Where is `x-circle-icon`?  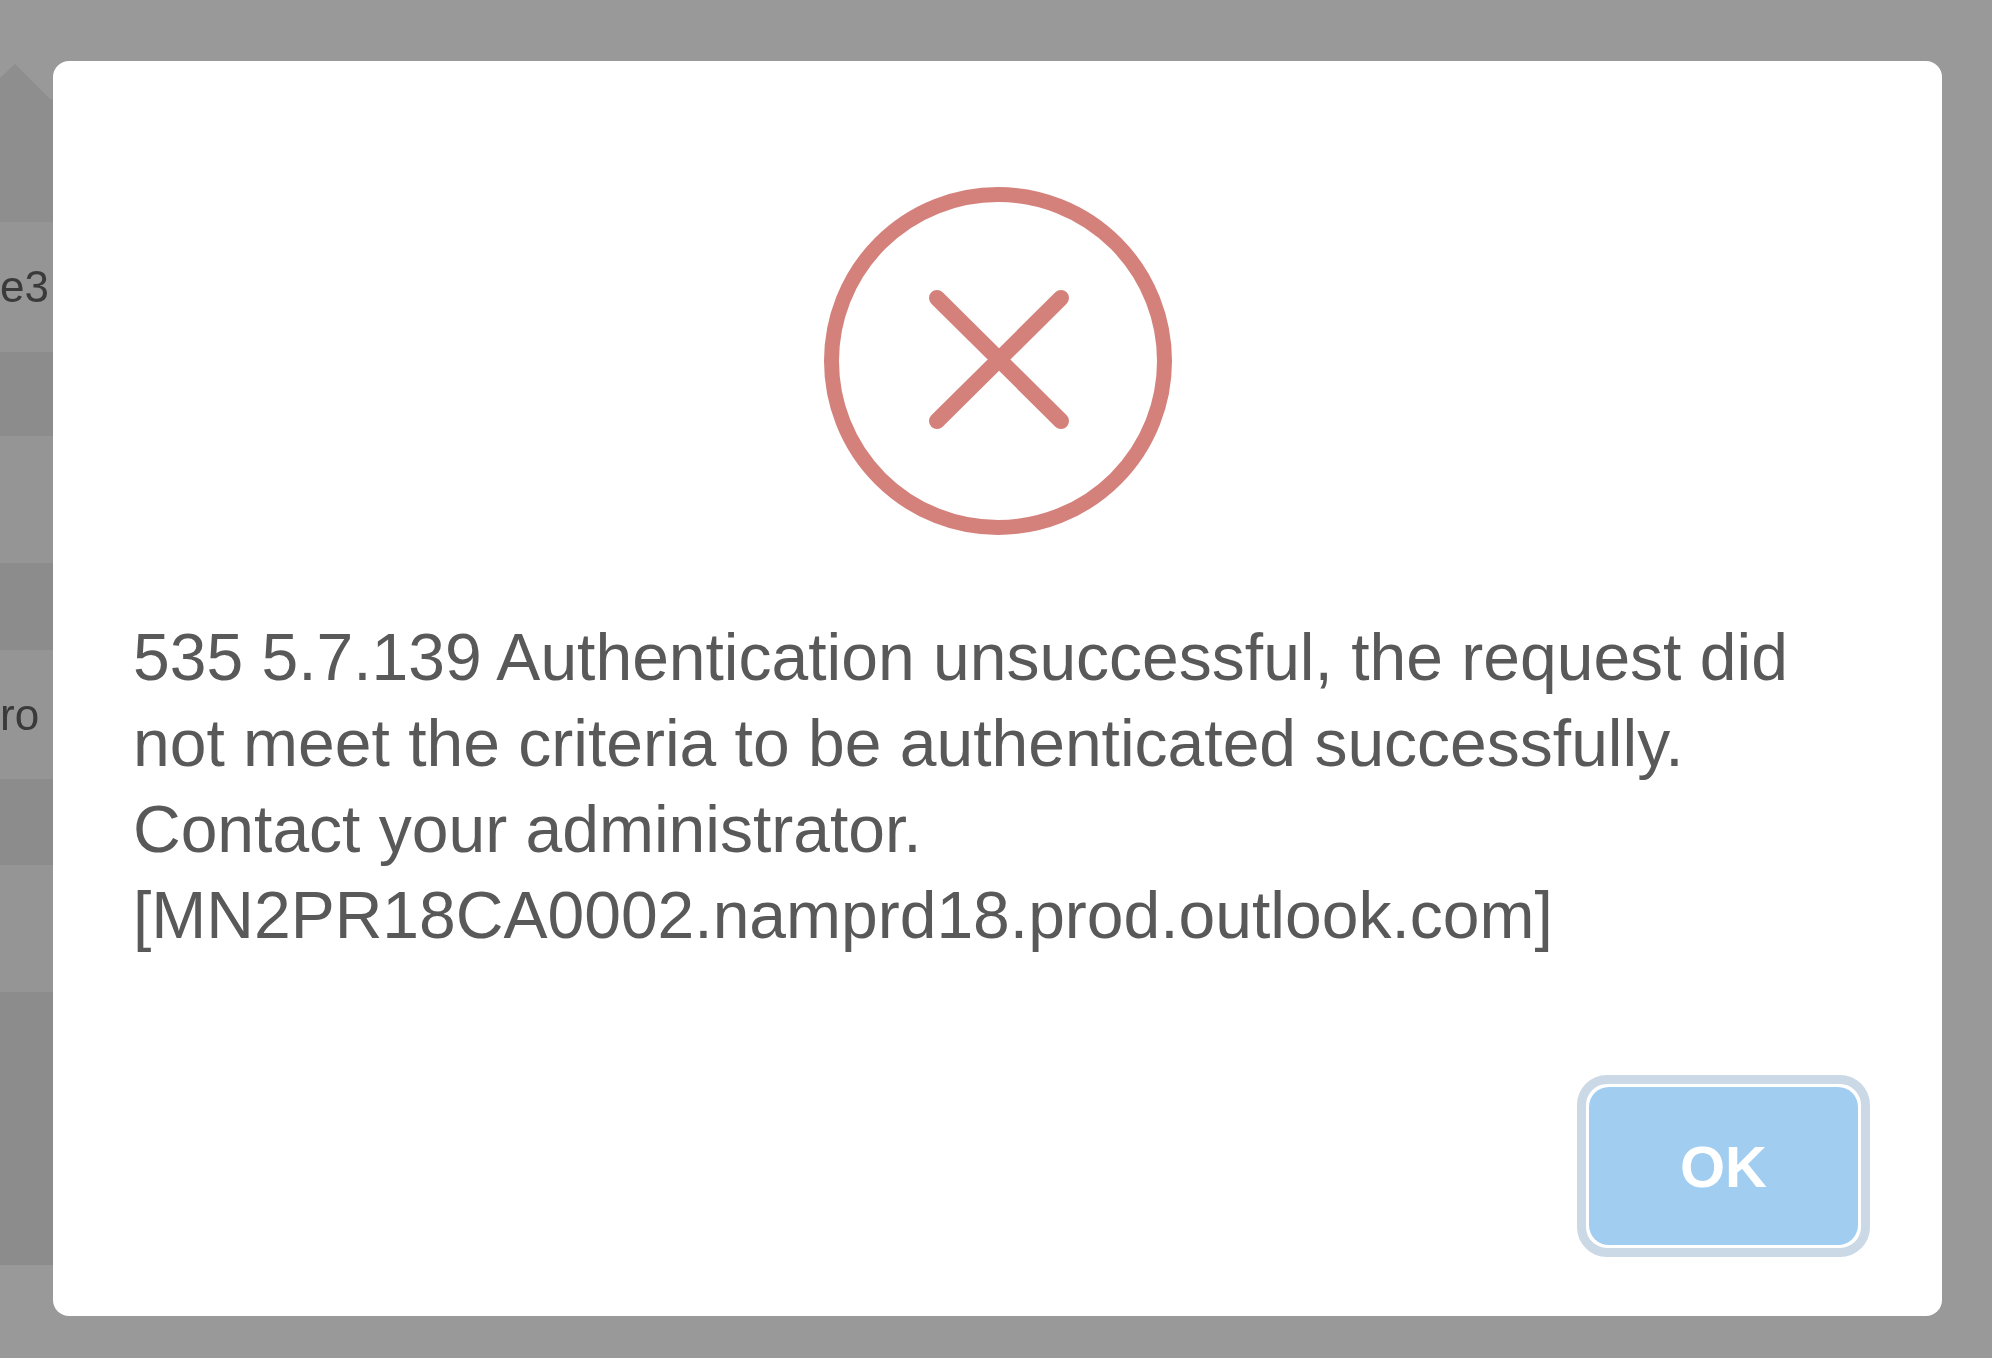
x-circle-icon is located at coordinates (997, 361).